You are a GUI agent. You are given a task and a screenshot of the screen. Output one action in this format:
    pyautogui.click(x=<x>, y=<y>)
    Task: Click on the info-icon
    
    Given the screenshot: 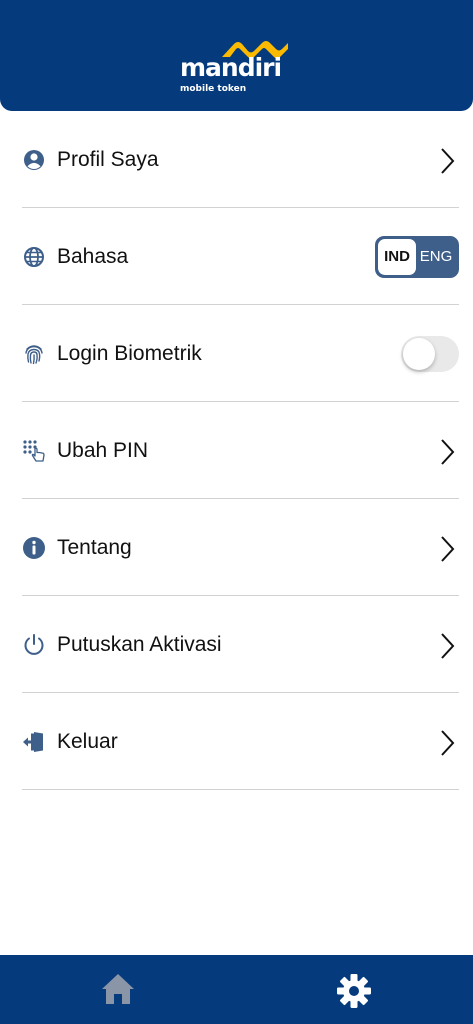 What is the action you would take?
    pyautogui.click(x=34, y=548)
    